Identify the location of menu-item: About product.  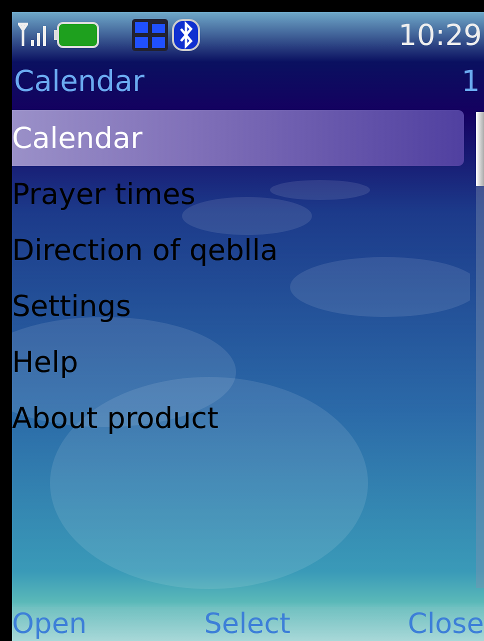
(244, 418).